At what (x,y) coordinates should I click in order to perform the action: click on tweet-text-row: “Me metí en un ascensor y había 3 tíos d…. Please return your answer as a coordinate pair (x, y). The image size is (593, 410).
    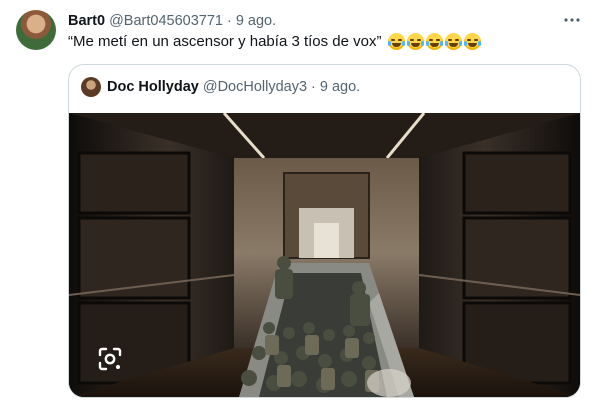
    Looking at the image, I should click on (274, 41).